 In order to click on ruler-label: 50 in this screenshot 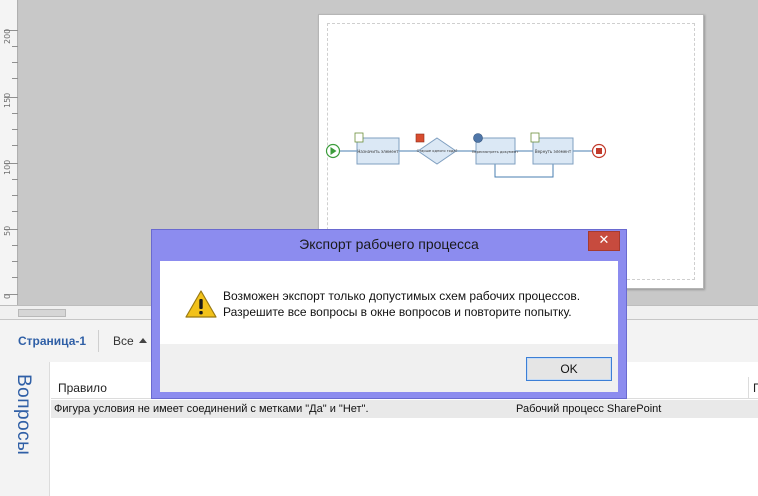, I will do `click(7, 230)`.